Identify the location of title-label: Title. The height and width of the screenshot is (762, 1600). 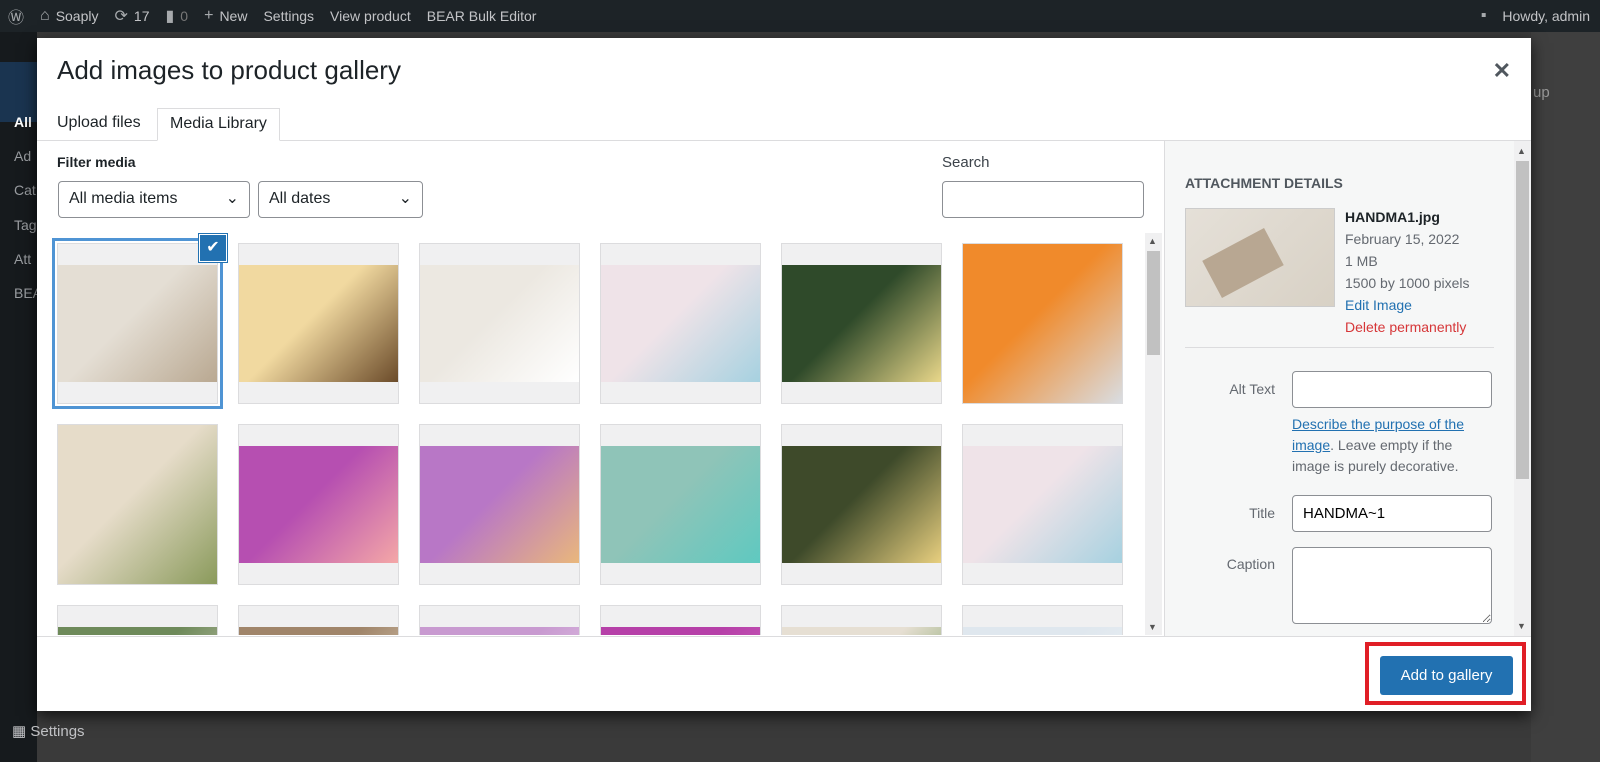
(1262, 513).